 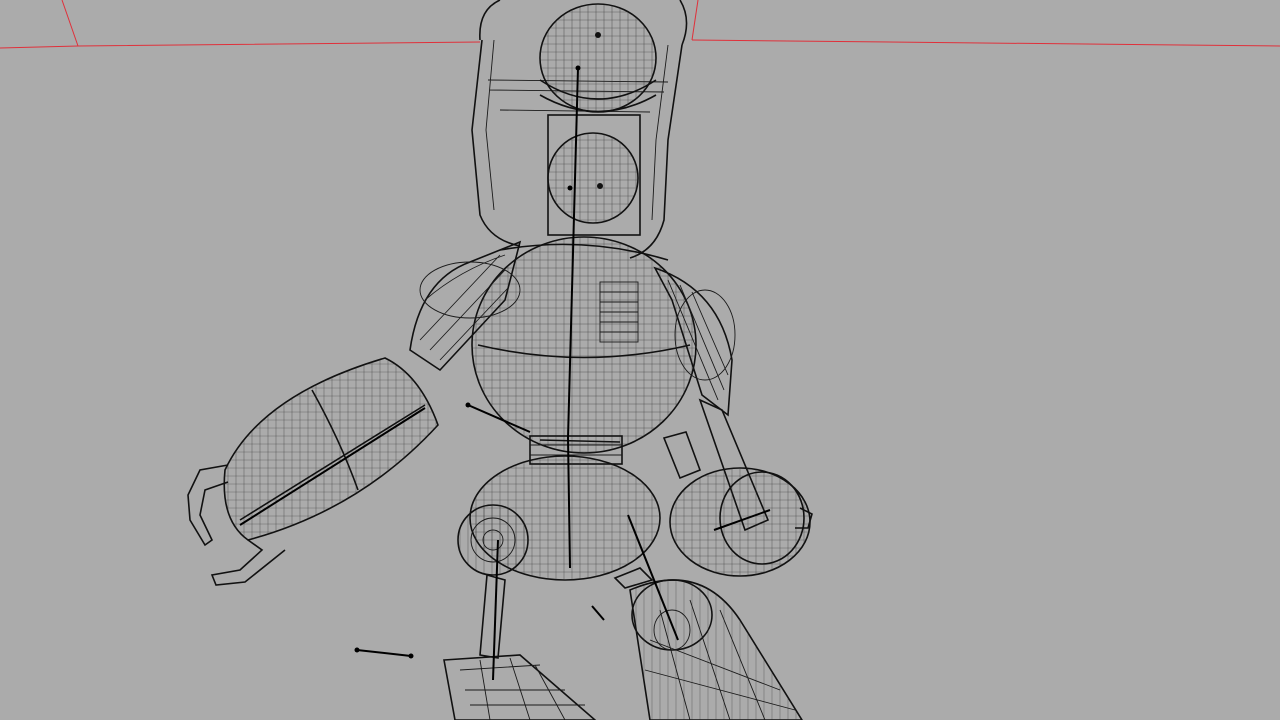 What do you see at coordinates (493, 540) in the screenshot?
I see `left-hip-joint-mesh` at bounding box center [493, 540].